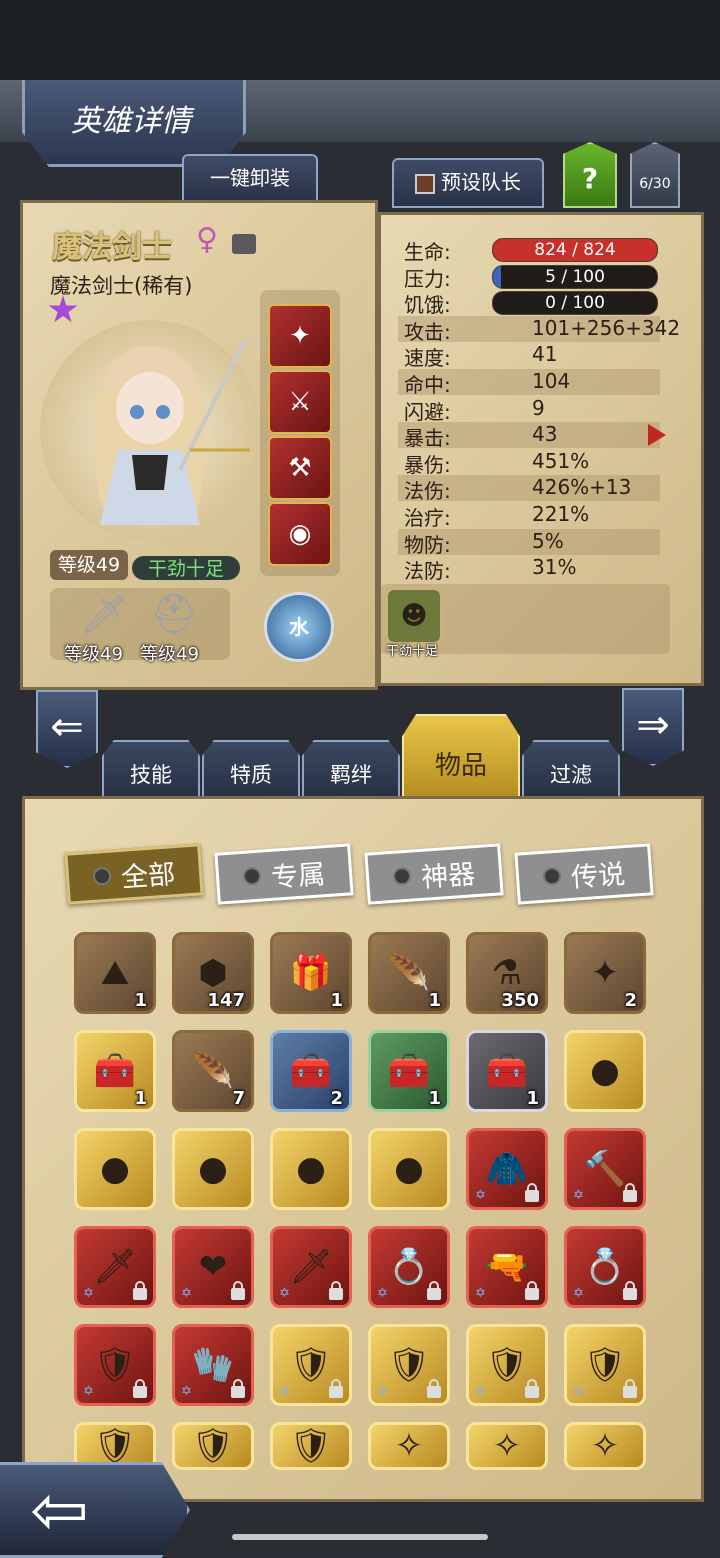  What do you see at coordinates (213, 1365) in the screenshot?
I see `inventory-item: 🧤 ✡` at bounding box center [213, 1365].